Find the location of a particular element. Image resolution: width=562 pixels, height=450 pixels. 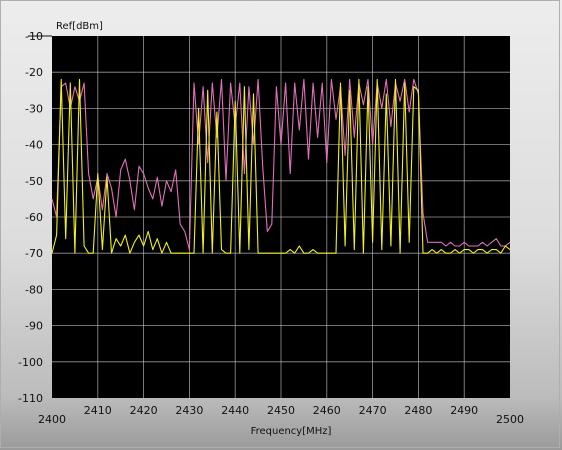

y-axis-title: Ref[dBm] is located at coordinates (79, 26).